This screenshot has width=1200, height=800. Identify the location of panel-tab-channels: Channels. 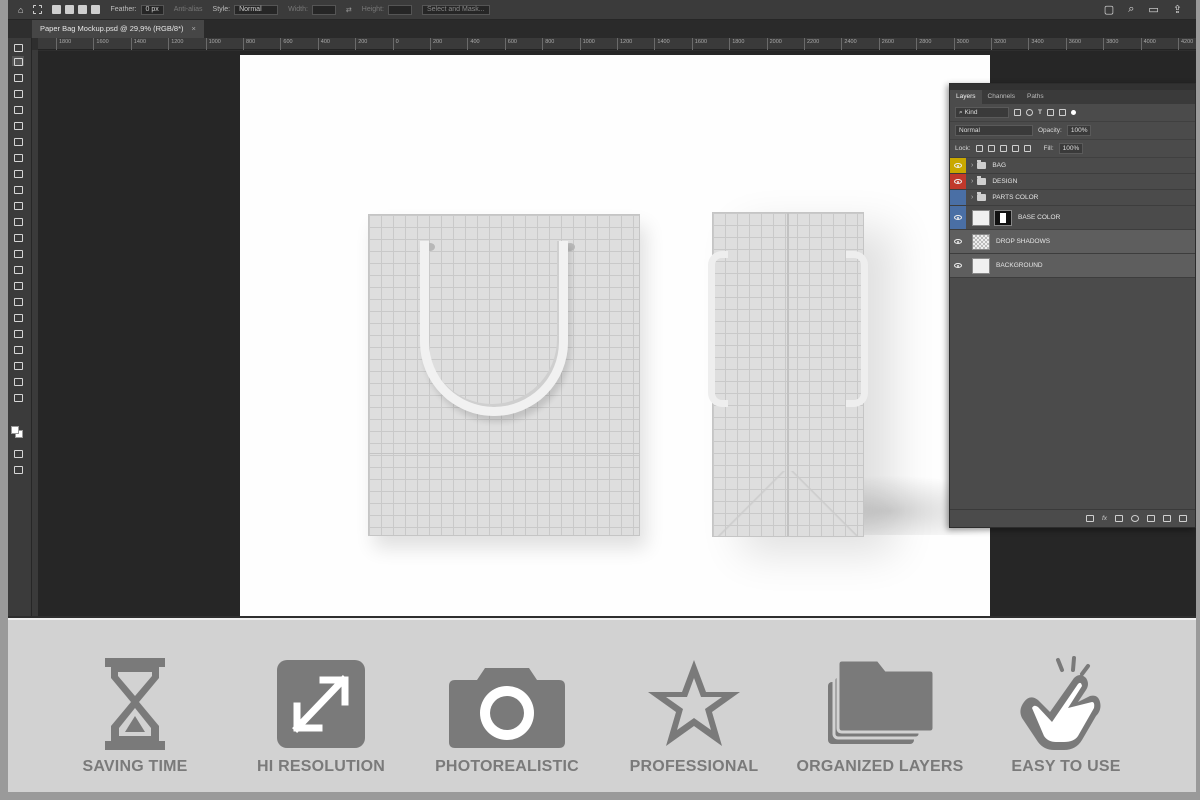
(1001, 97).